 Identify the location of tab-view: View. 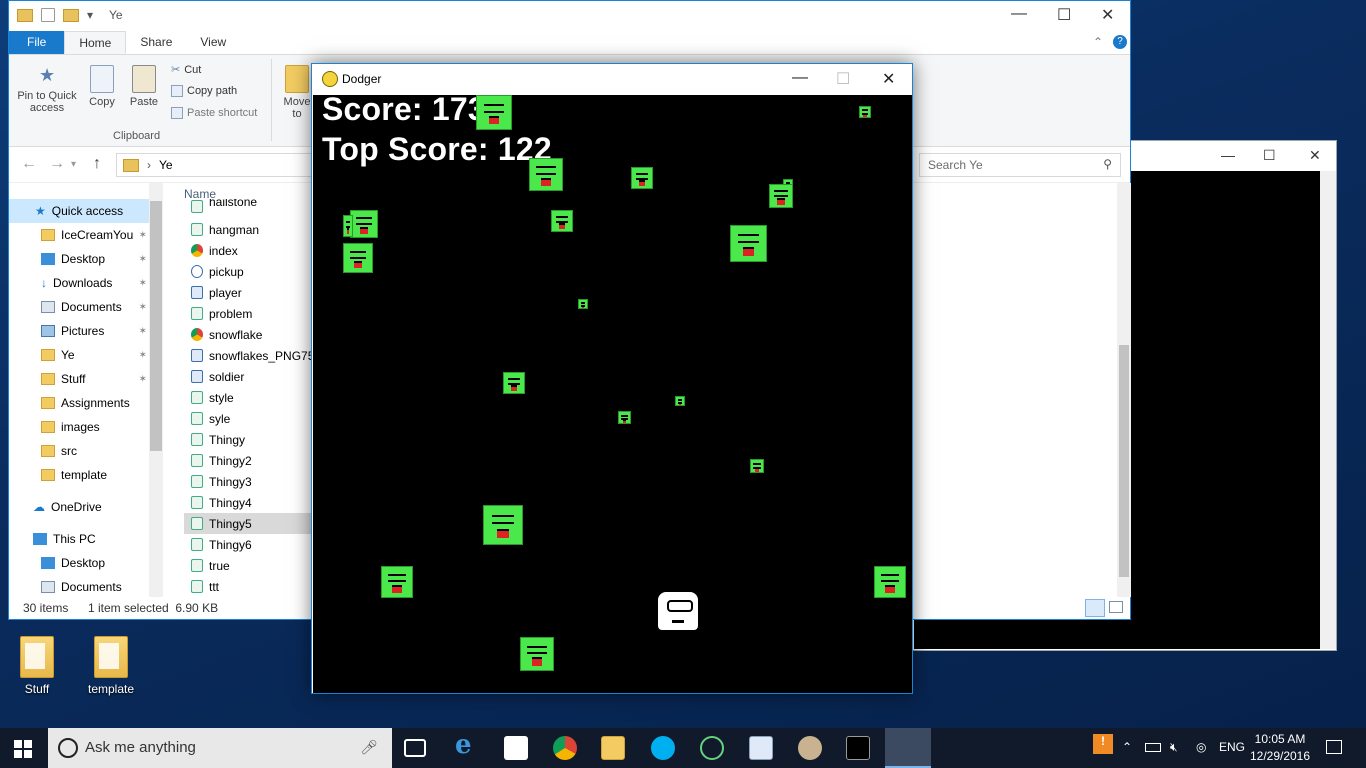
(213, 42).